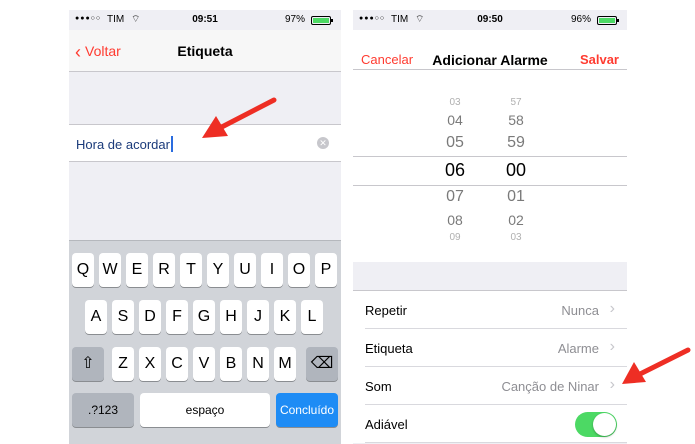 The width and height of the screenshot is (695, 444). I want to click on hour-item: 08, so click(455, 220).